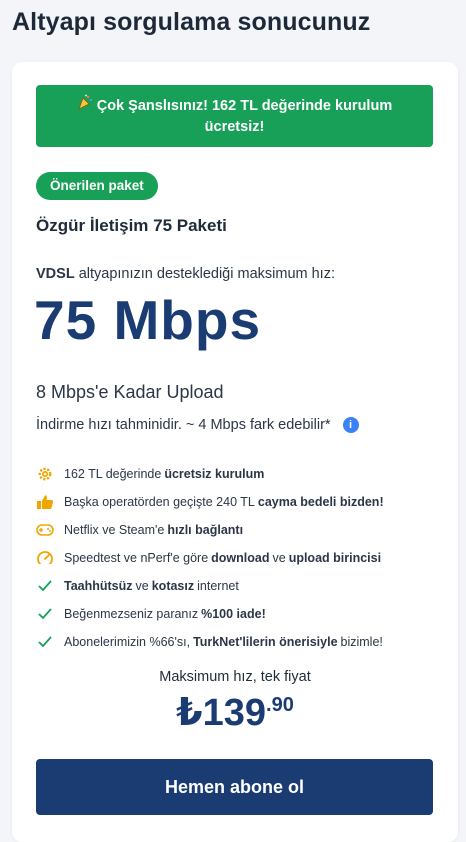 The image size is (466, 842). I want to click on speed-intro-text: altyapınızın desteklediği maksimum hız:, so click(206, 274).